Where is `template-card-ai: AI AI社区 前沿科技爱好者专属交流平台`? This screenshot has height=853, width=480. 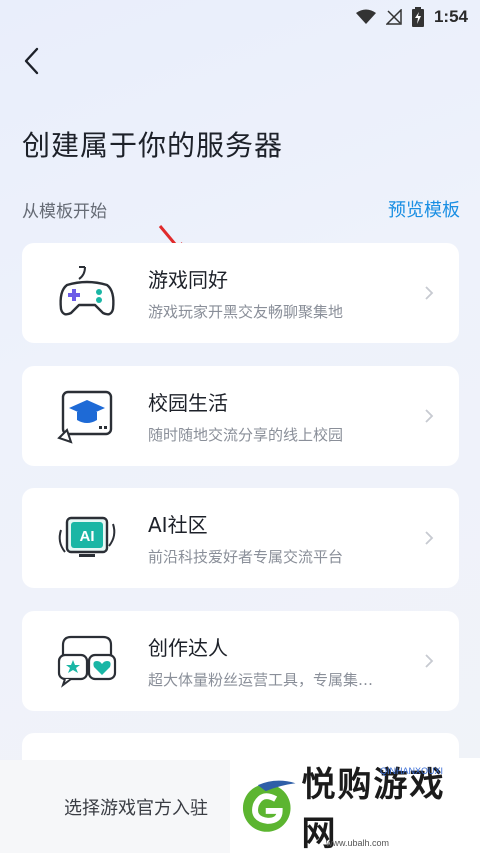 template-card-ai: AI AI社区 前沿科技爱好者专属交流平台 is located at coordinates (240, 538).